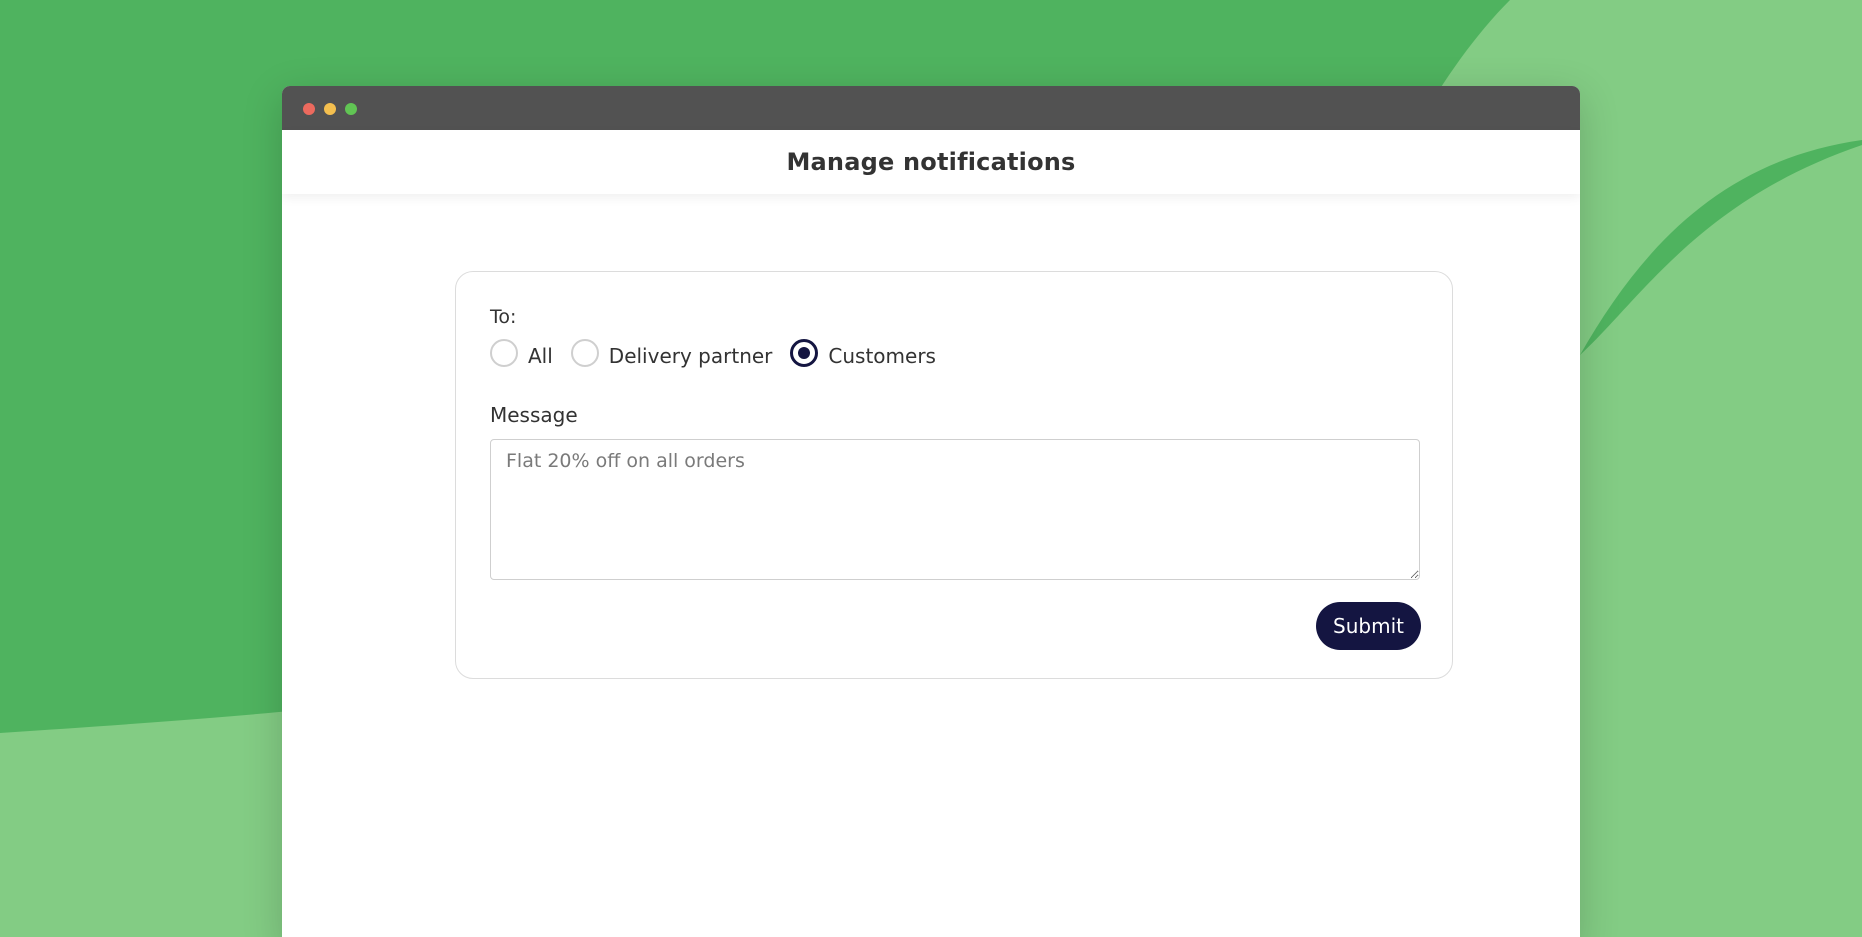 The image size is (1862, 937). I want to click on radio-option-customers: Customers, so click(863, 354).